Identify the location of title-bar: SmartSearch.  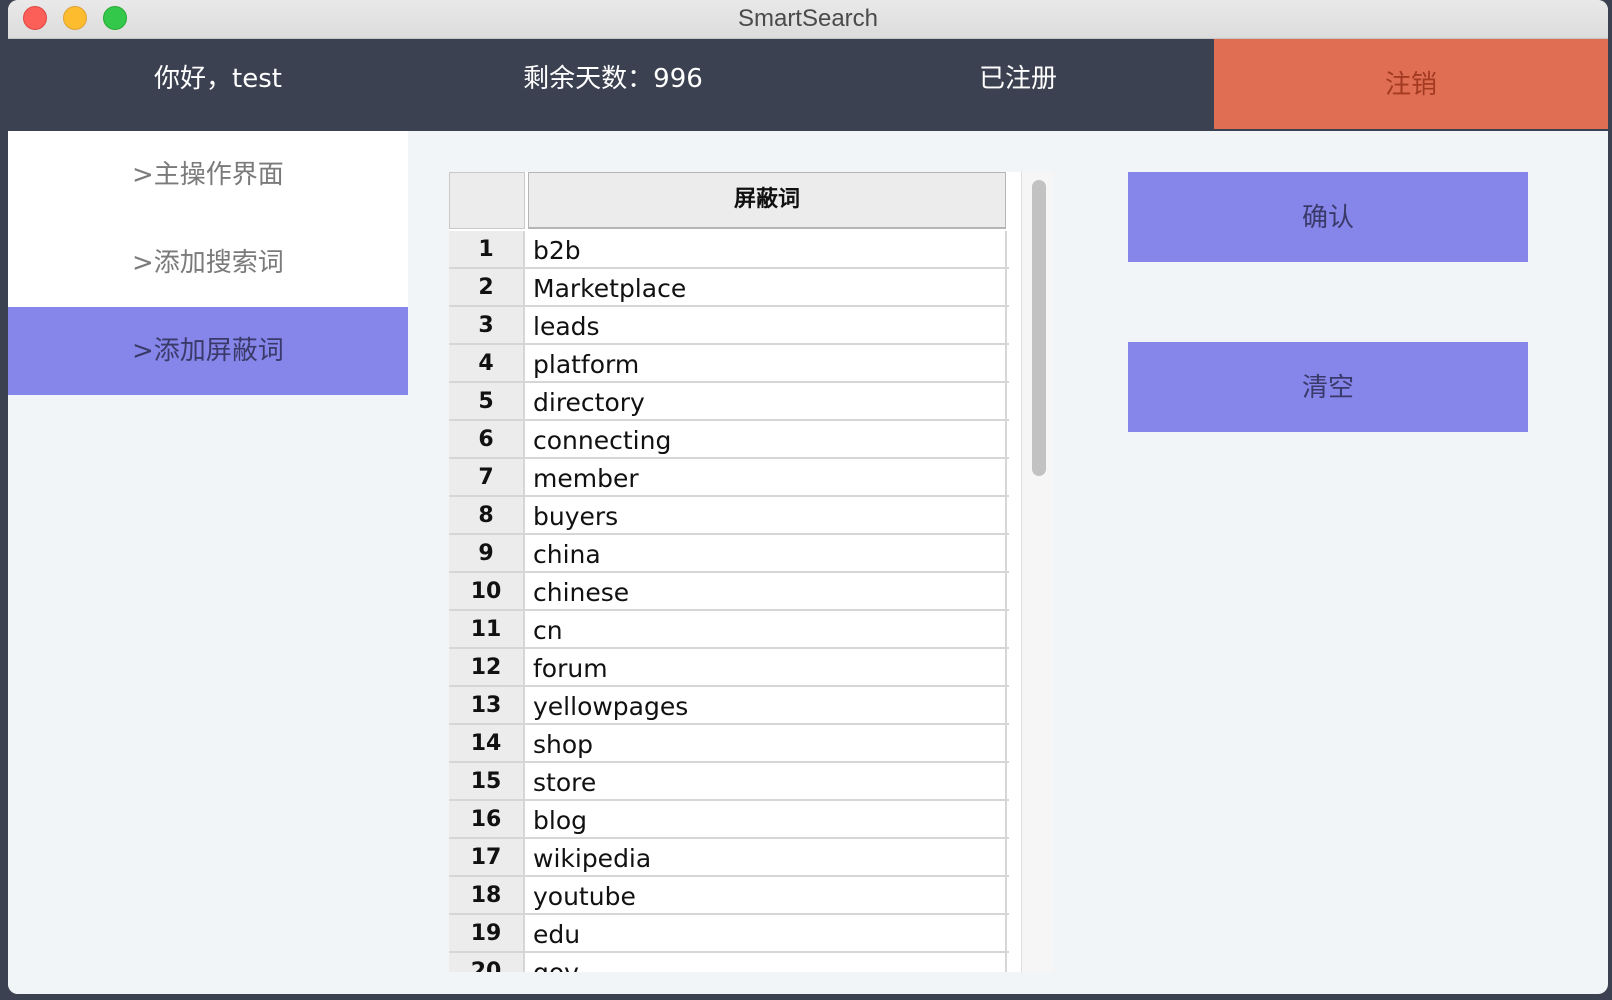
(808, 19).